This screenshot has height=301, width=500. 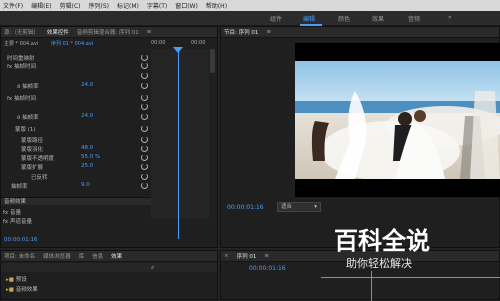 What do you see at coordinates (97, 256) in the screenshot?
I see `tab-info: 信息` at bounding box center [97, 256].